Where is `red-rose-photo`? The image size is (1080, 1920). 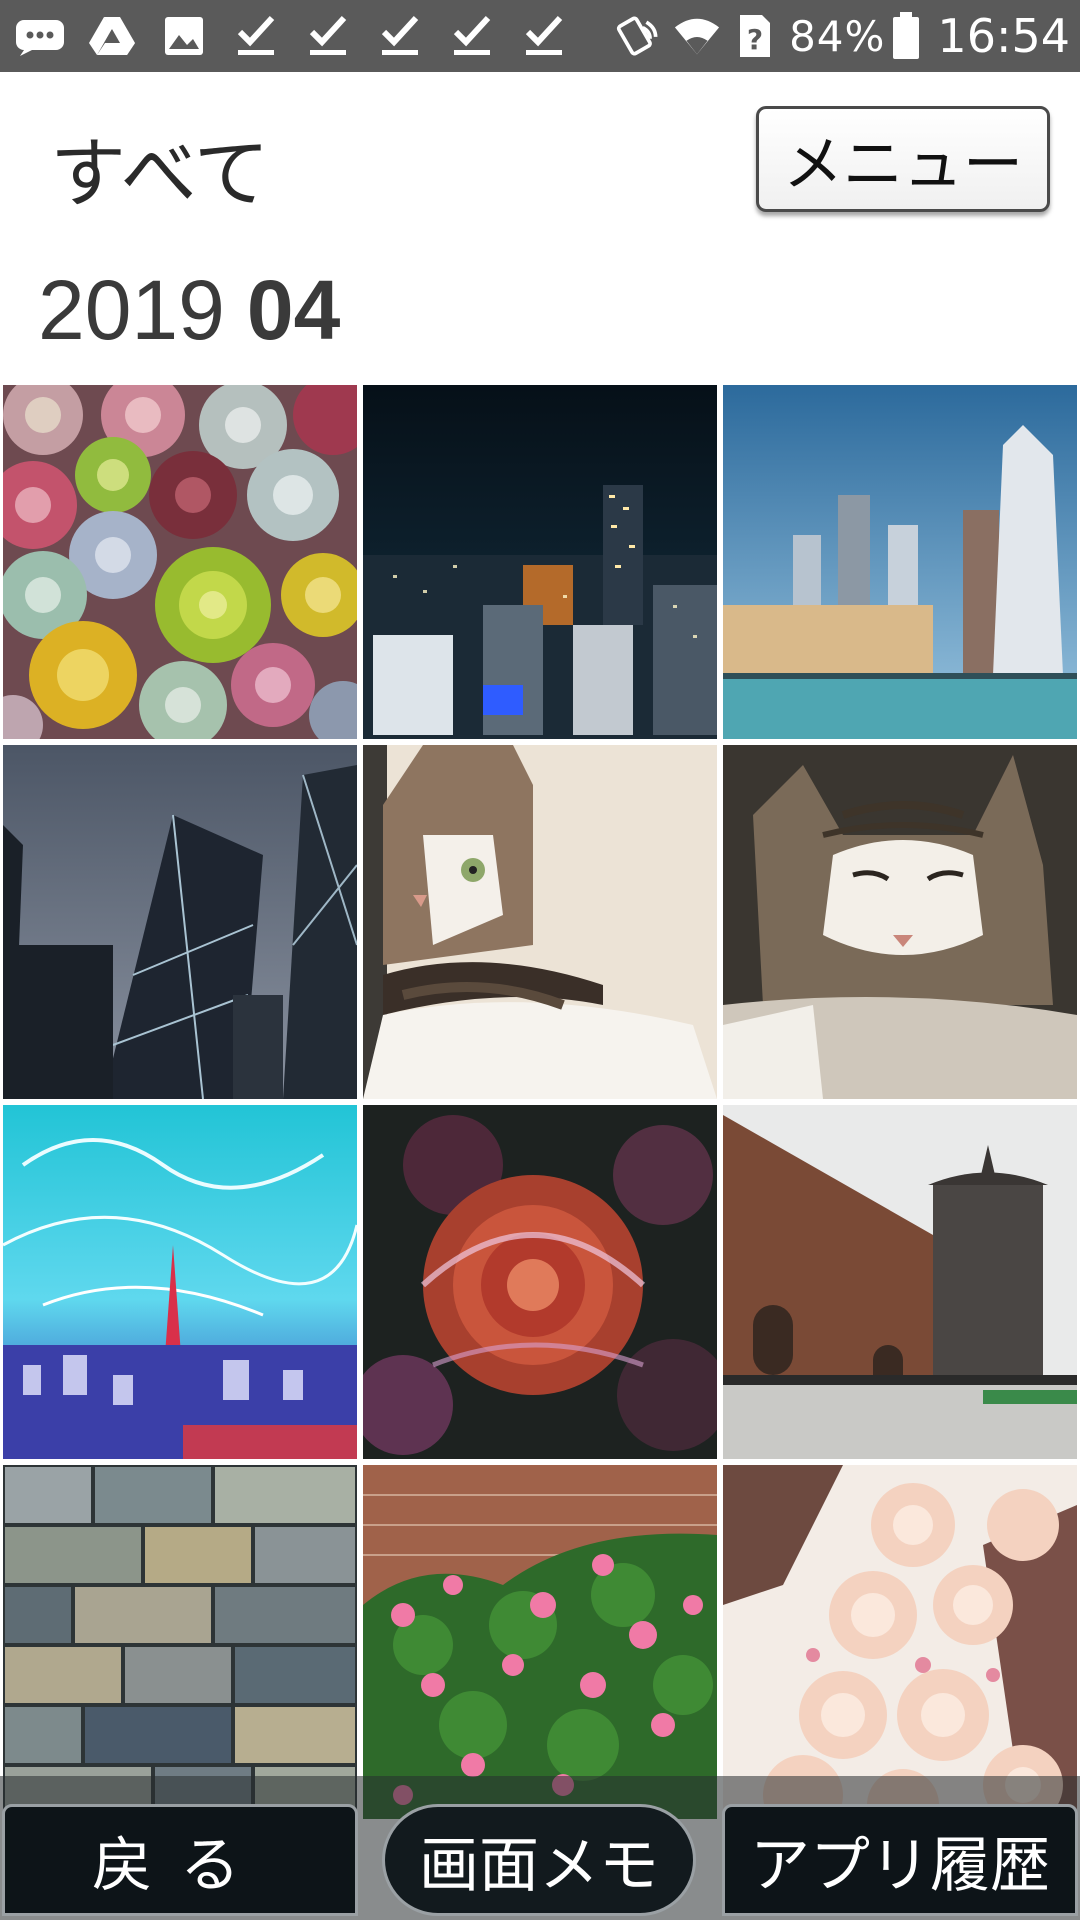 red-rose-photo is located at coordinates (540, 1282).